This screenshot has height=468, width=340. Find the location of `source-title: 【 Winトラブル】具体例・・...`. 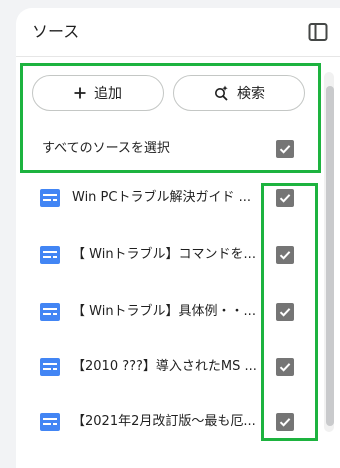

source-title: 【 Winトラブル】具体例・・... is located at coordinates (164, 311).